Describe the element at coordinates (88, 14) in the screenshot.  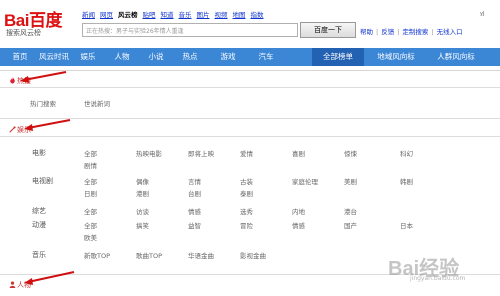
I see `top-nav-link: 新闻` at that location.